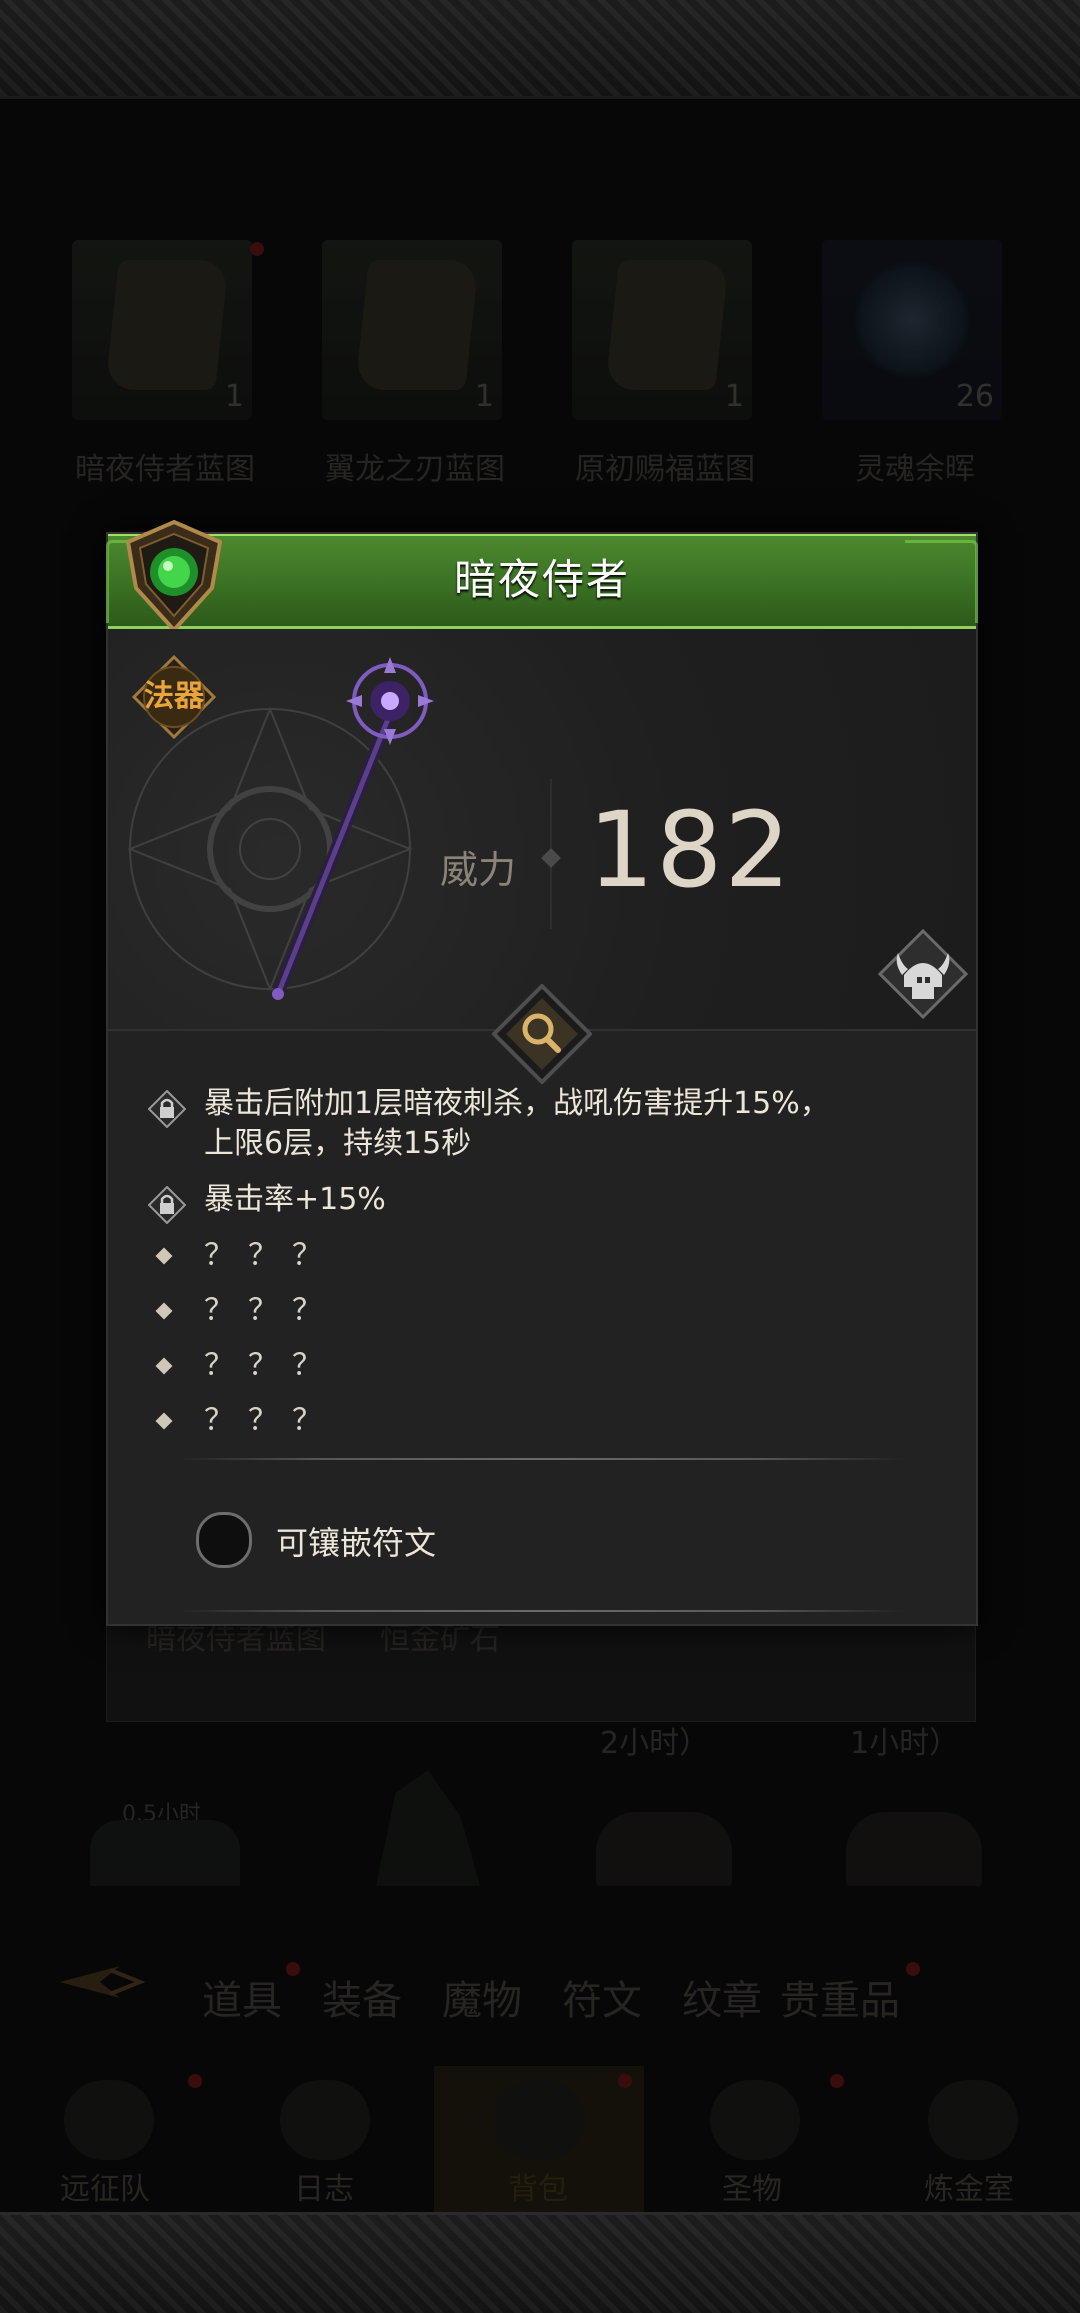  Describe the element at coordinates (517, 1123) in the screenshot. I see `attribute-text: 暴击后附加1层暗夜刺杀，战吼伤害提升15%， 上限6层，持续15秒` at that location.